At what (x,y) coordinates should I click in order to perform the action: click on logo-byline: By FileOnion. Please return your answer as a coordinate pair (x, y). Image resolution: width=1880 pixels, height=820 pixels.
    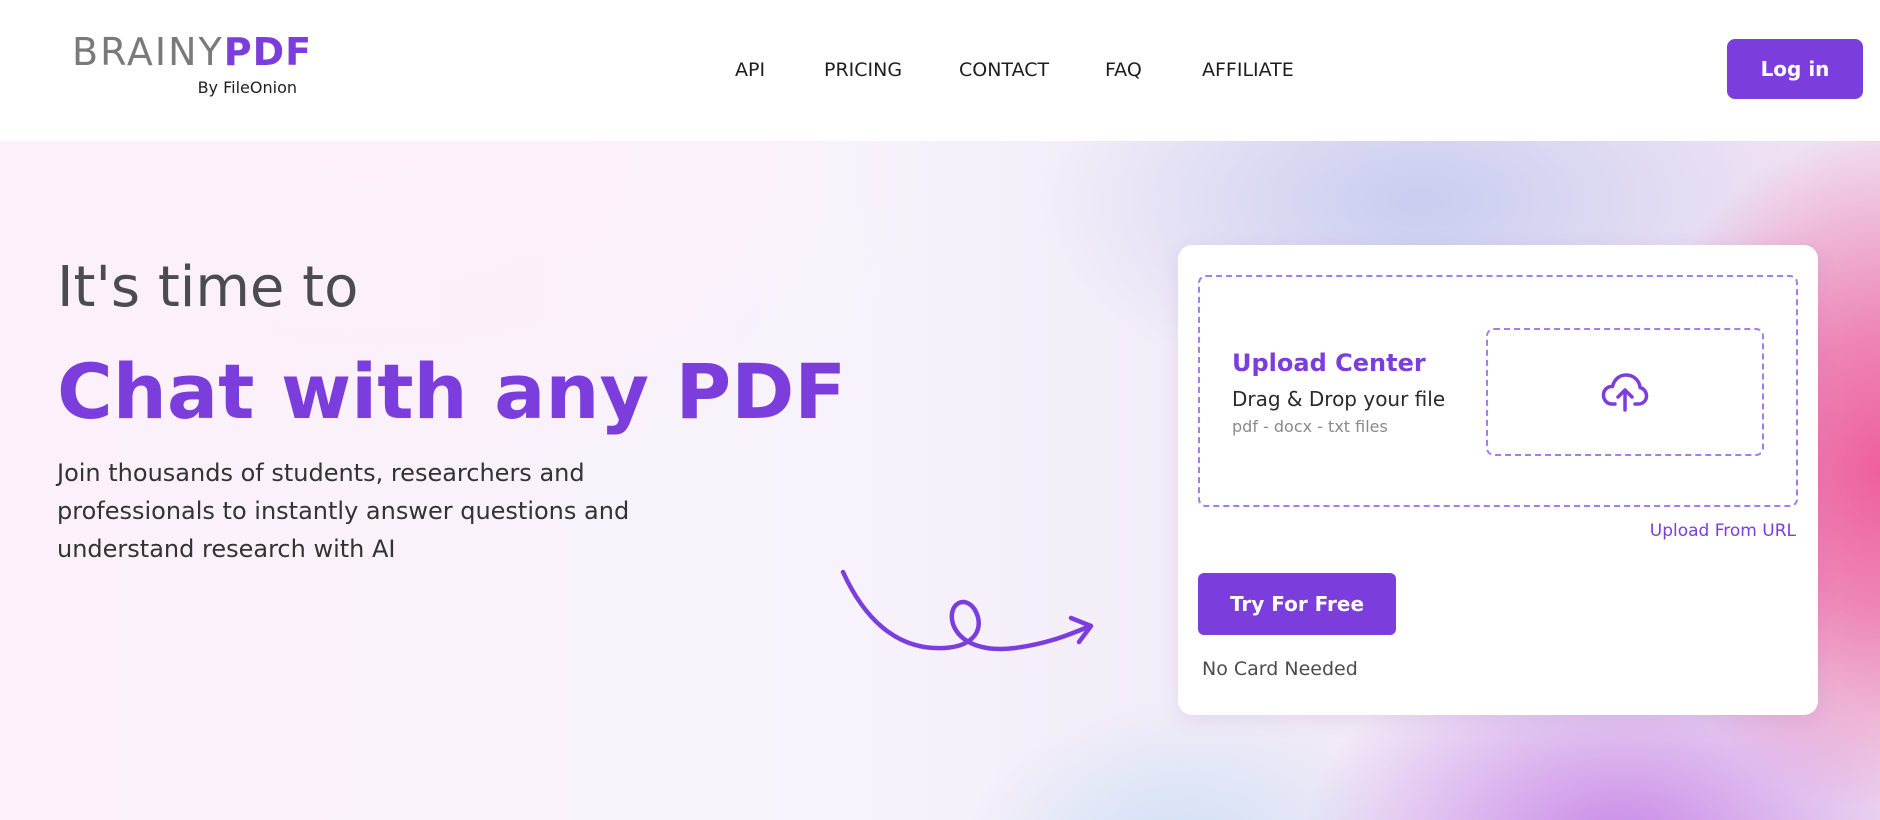
    Looking at the image, I should click on (247, 87).